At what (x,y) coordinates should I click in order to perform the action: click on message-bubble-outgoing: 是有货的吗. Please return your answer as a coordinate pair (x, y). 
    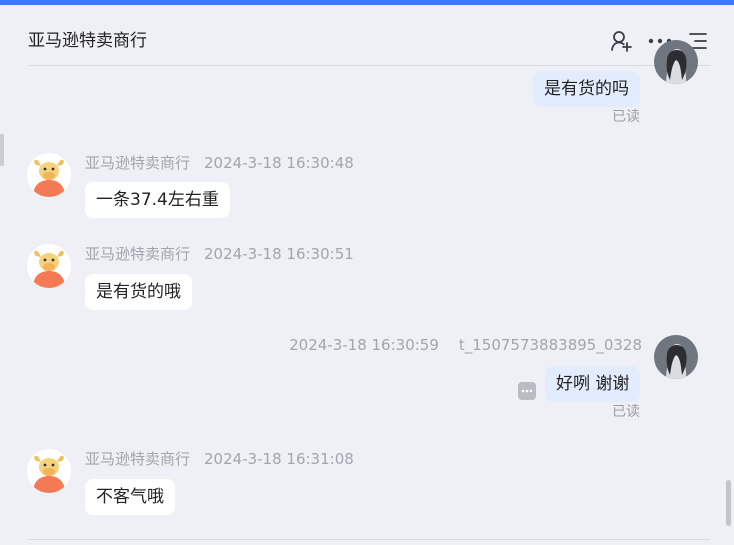
    Looking at the image, I should click on (586, 89).